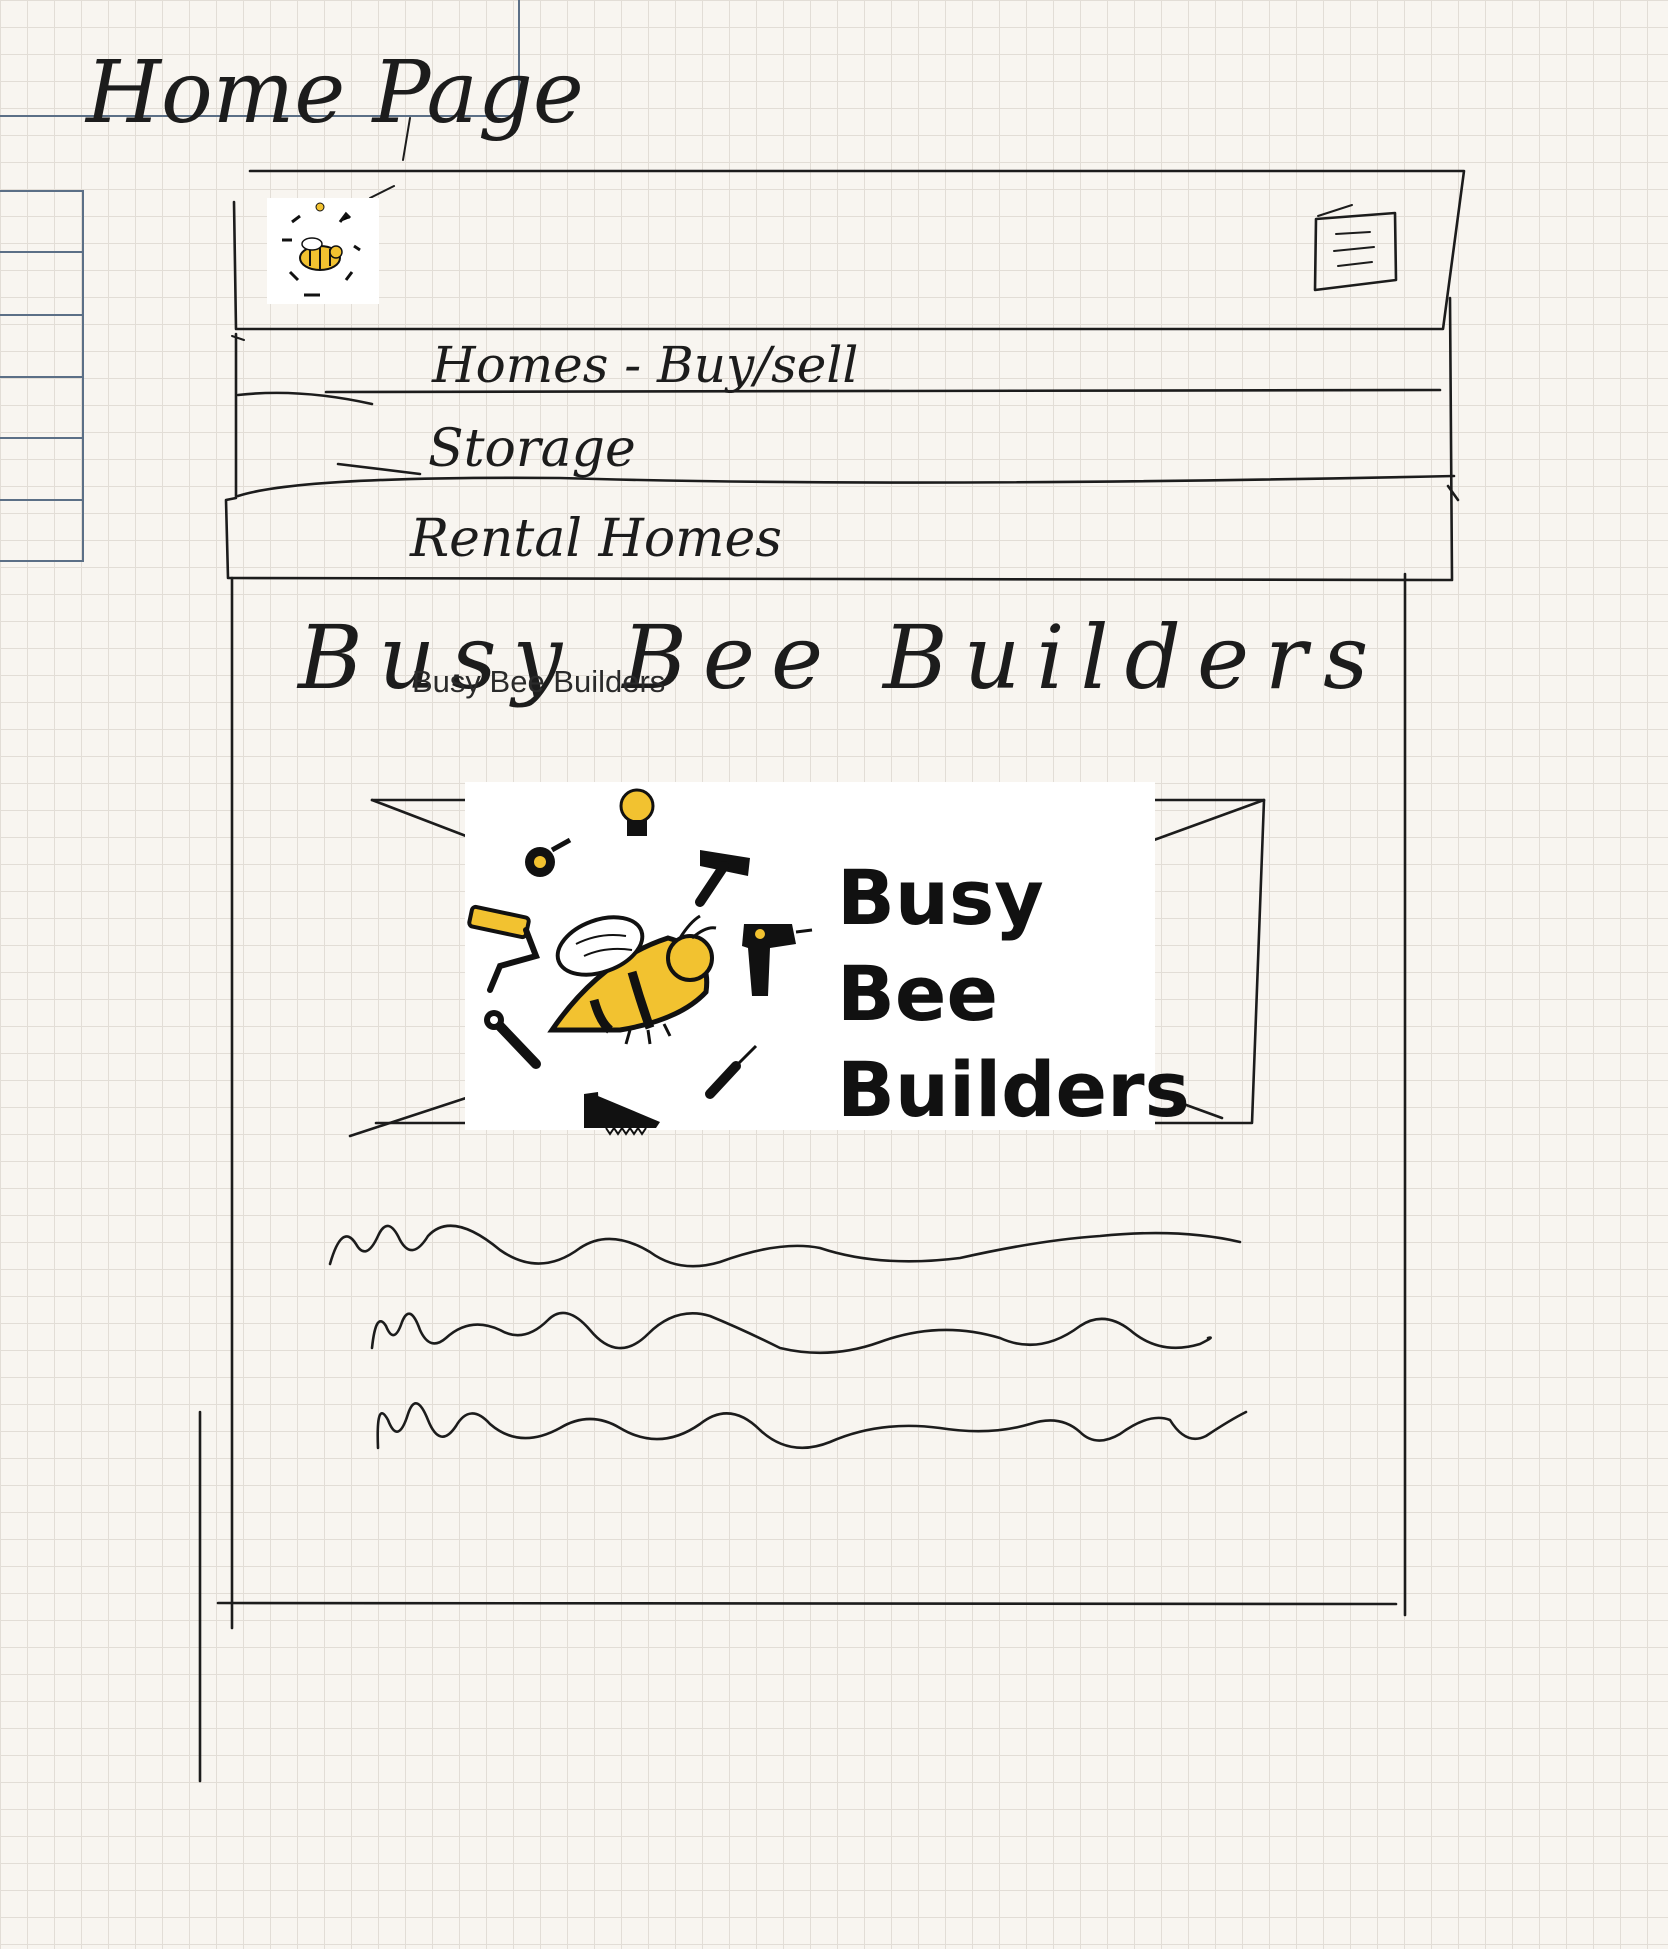  Describe the element at coordinates (323, 251) in the screenshot. I see `header-logo` at that location.